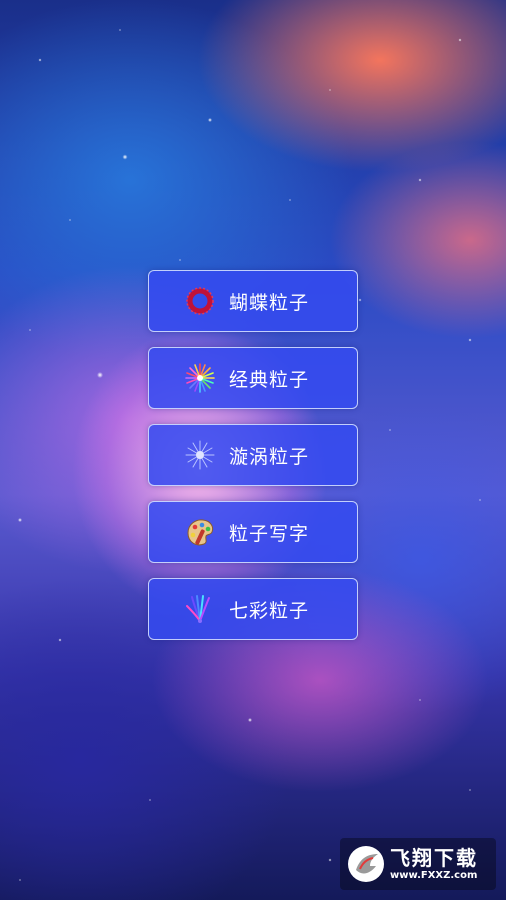 The height and width of the screenshot is (900, 506). Describe the element at coordinates (269, 379) in the screenshot. I see `menu-item-label: 经典粒子` at that location.